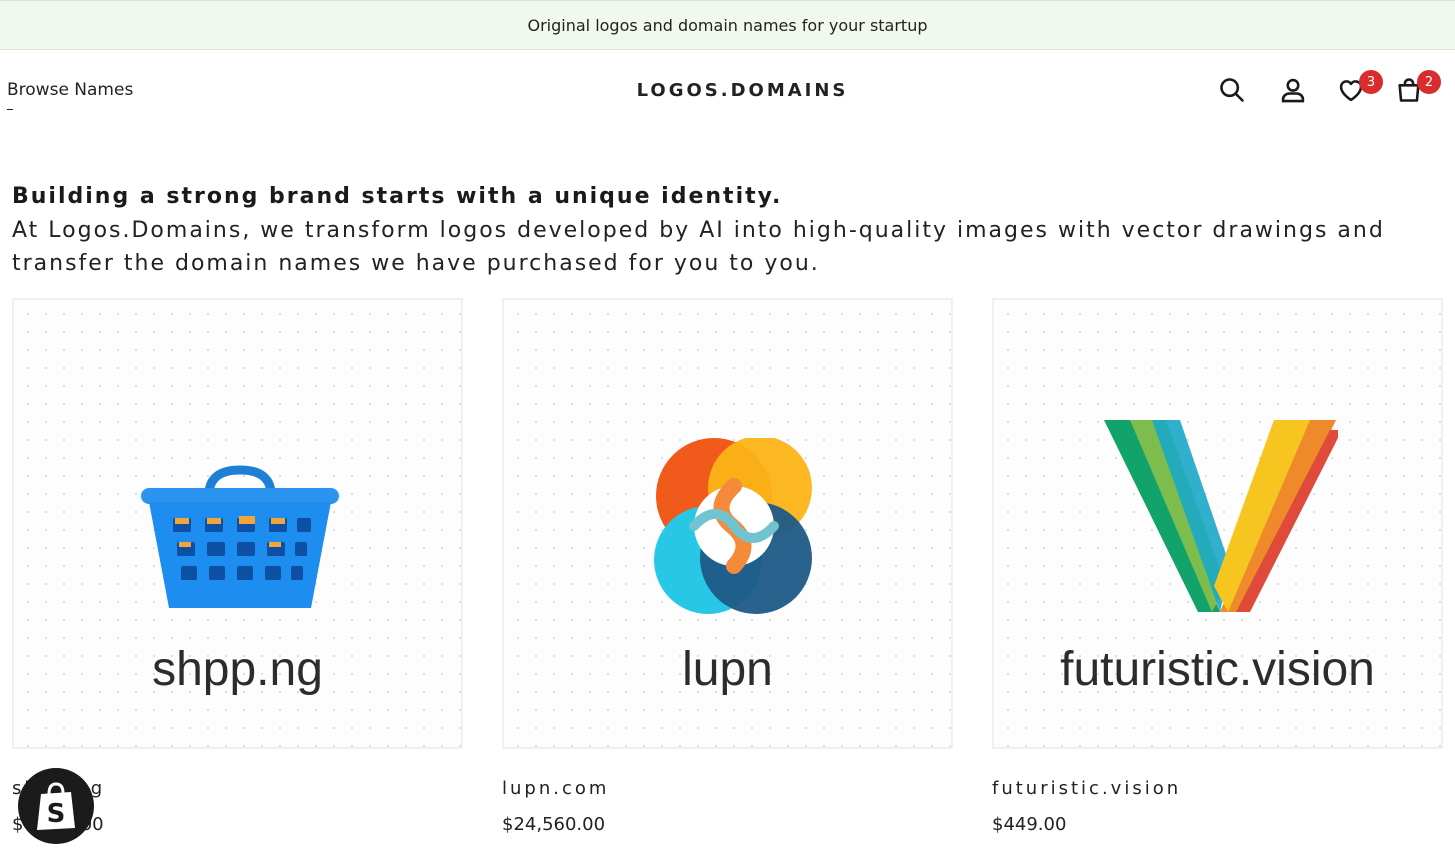 This screenshot has width=1455, height=856. What do you see at coordinates (727, 92) in the screenshot?
I see `site-header: Browse Names LOGOS.DOMAINS 3 2` at bounding box center [727, 92].